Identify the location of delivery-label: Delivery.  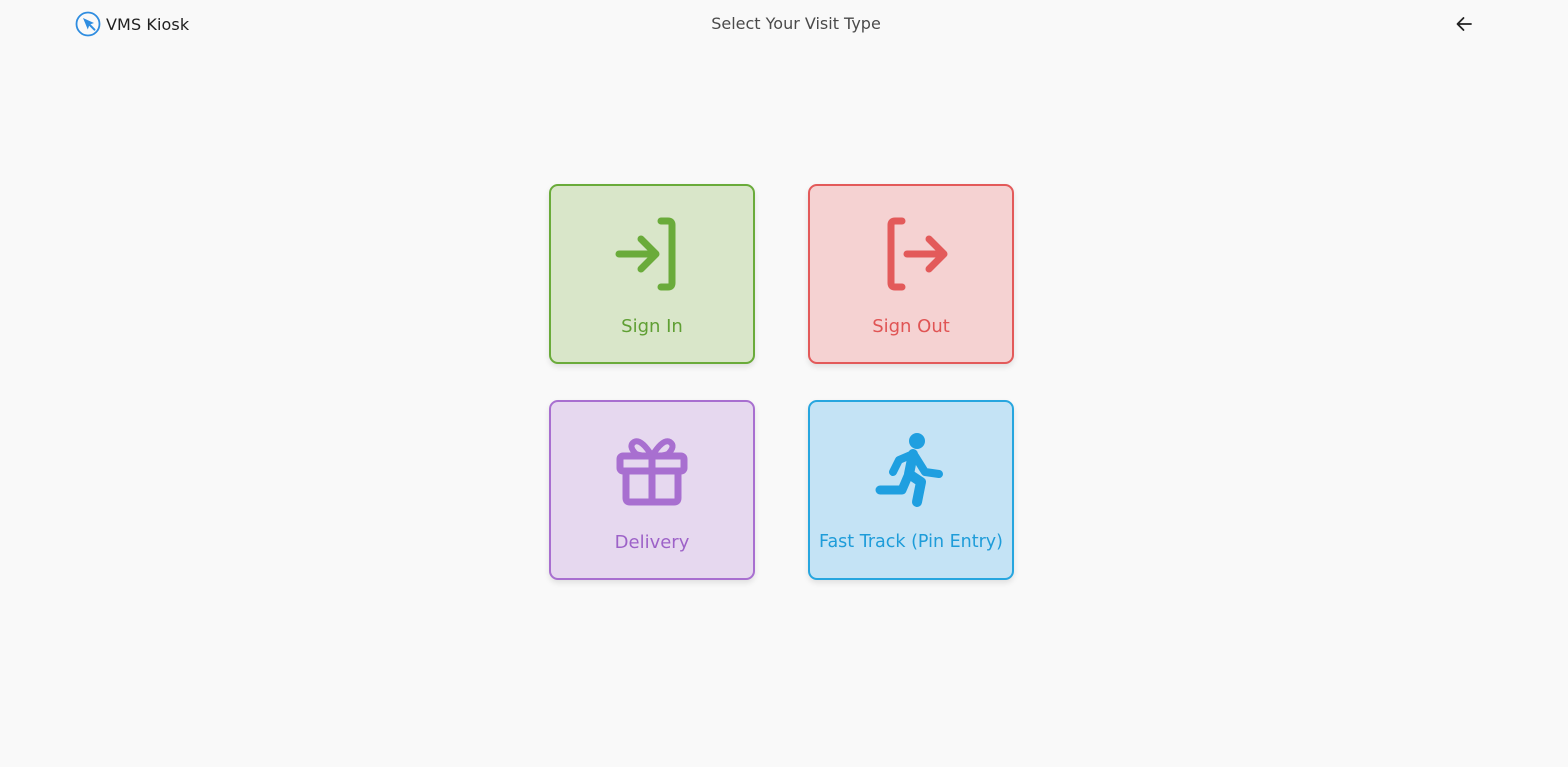
(652, 542).